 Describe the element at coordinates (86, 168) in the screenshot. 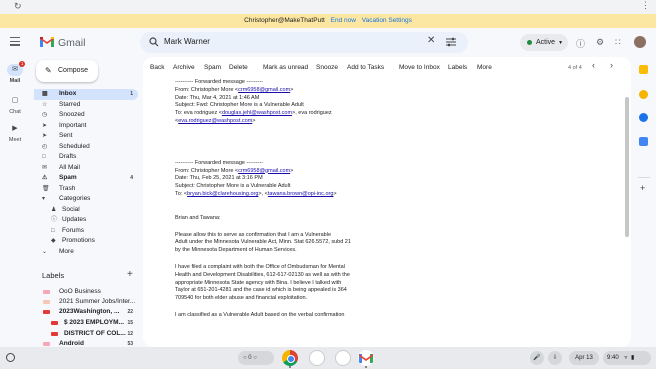

I see `nav-item-all-mail: ✉ All Mail` at that location.